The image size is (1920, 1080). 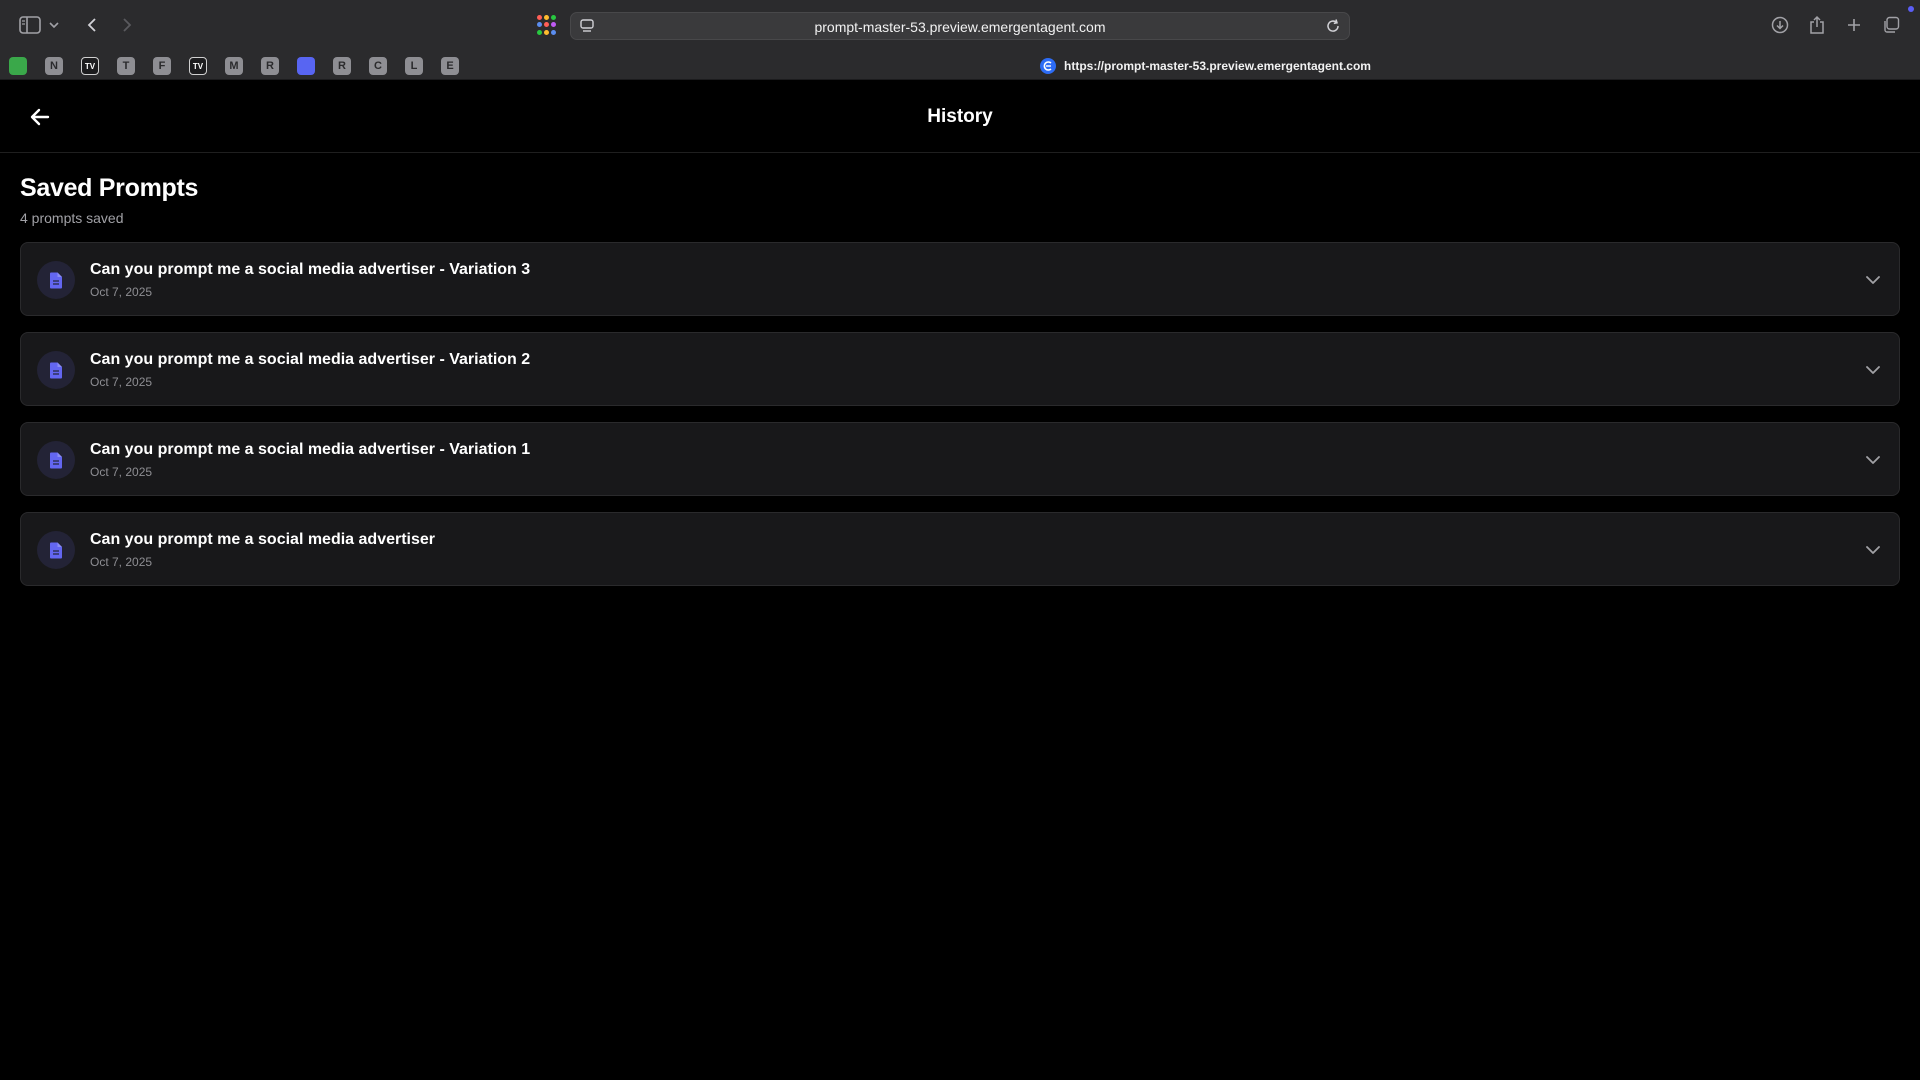 I want to click on sidebar-toggle-icon, so click(x=30, y=25).